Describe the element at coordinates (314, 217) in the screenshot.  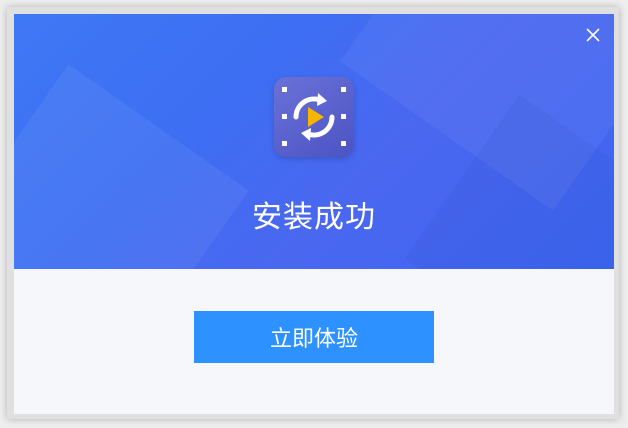
I see `dialog-title: 安装成功` at that location.